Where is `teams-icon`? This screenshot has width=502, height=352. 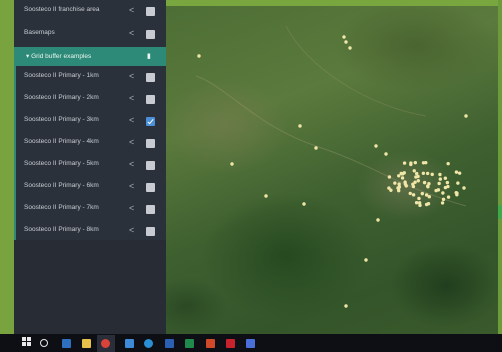 teams-icon is located at coordinates (250, 343).